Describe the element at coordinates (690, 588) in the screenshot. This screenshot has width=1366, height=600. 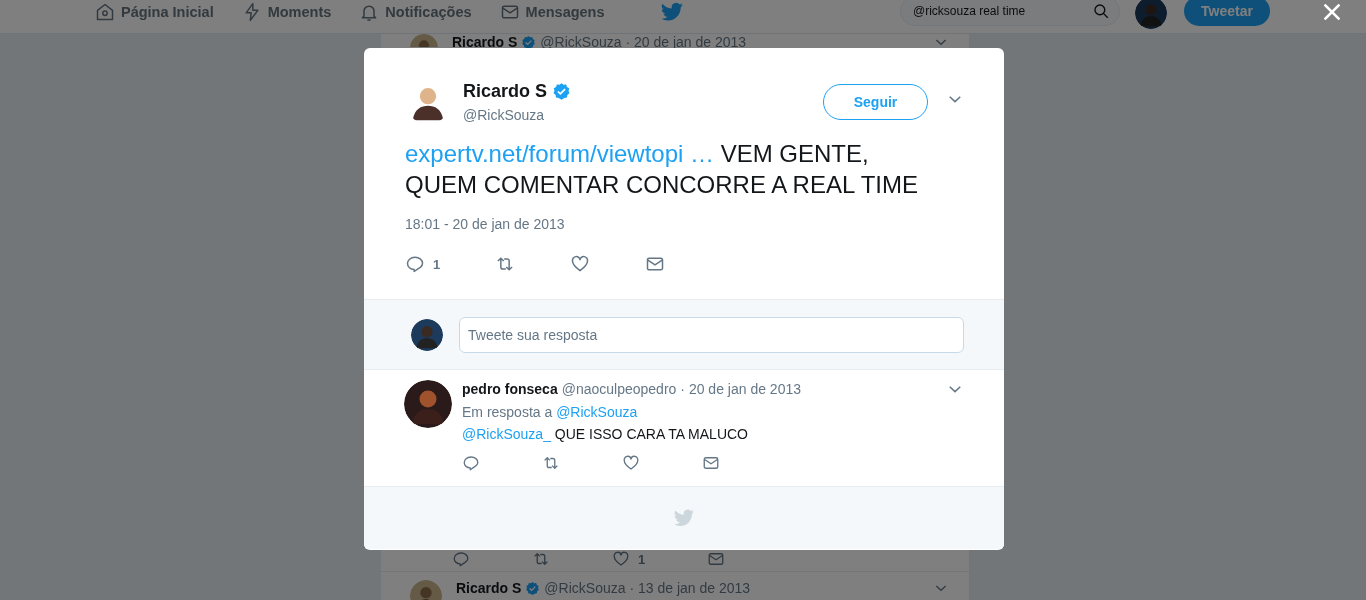
I see `tweet-date: · 13 de jan de 2013` at that location.